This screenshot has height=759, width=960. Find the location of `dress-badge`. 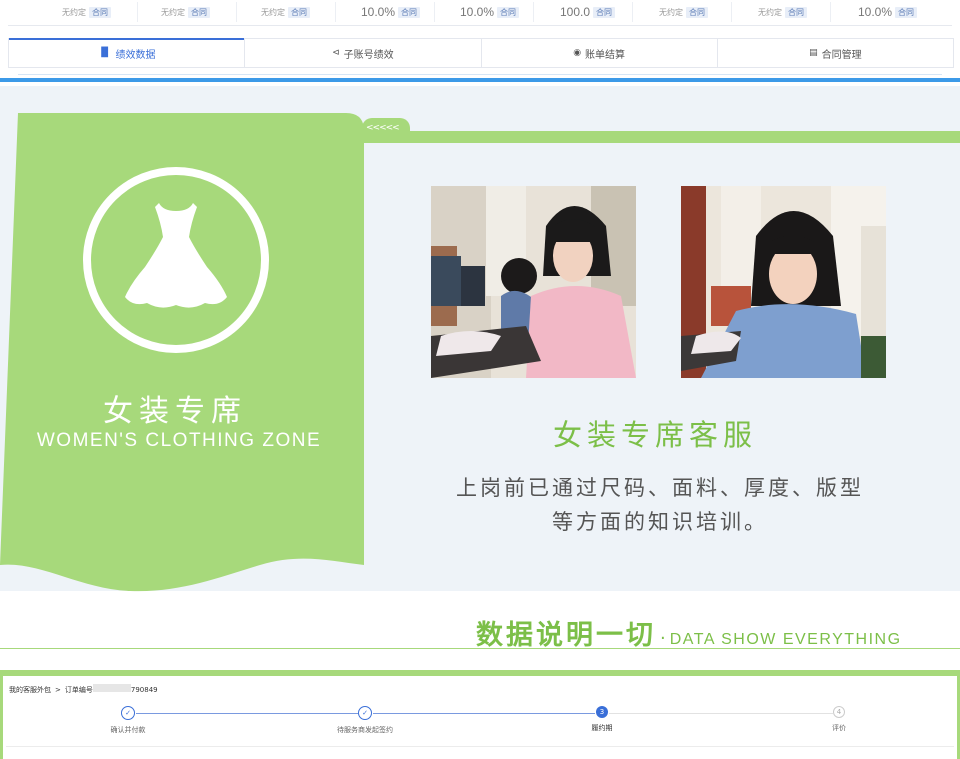

dress-badge is located at coordinates (176, 260).